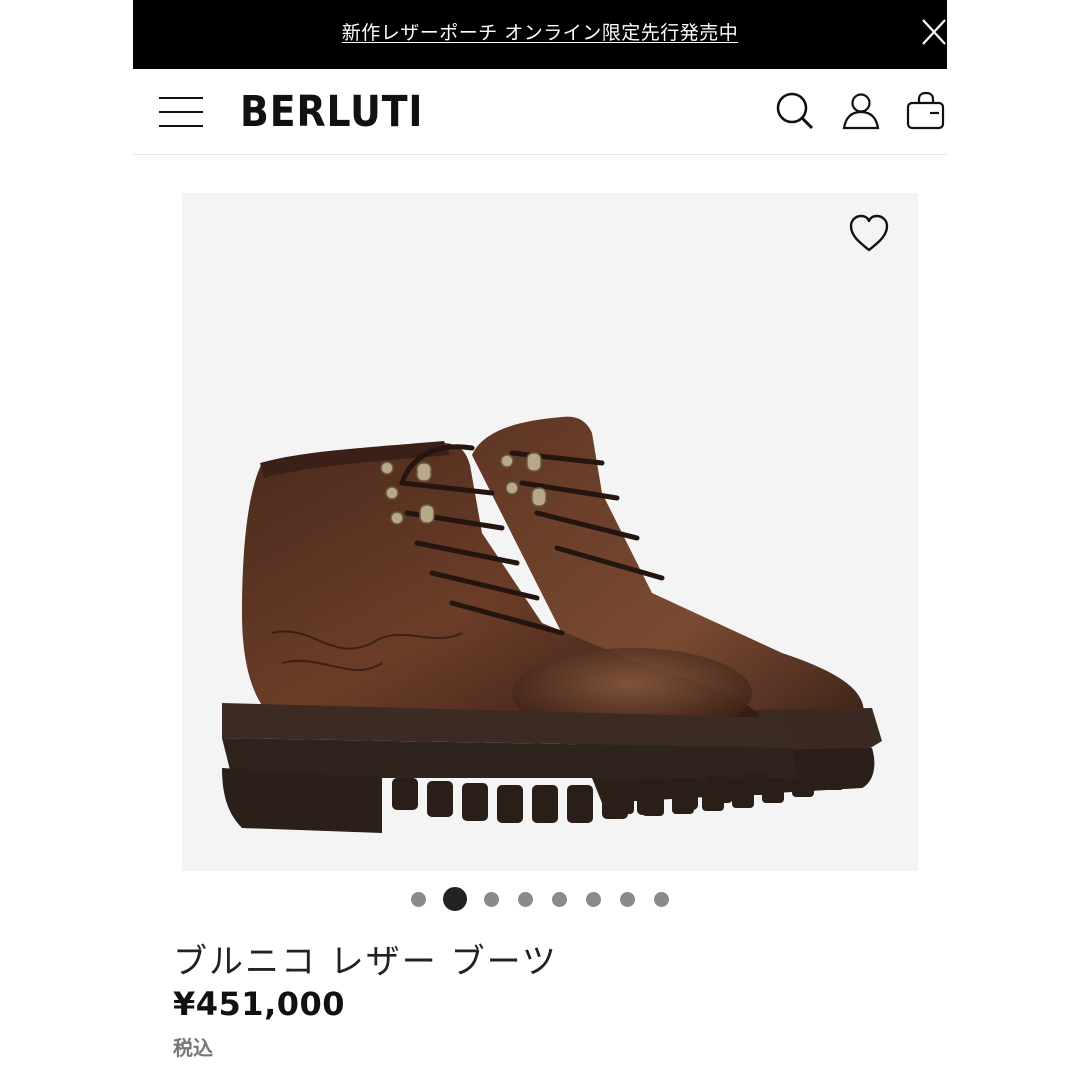  I want to click on shopping-bag-icon, so click(926, 111).